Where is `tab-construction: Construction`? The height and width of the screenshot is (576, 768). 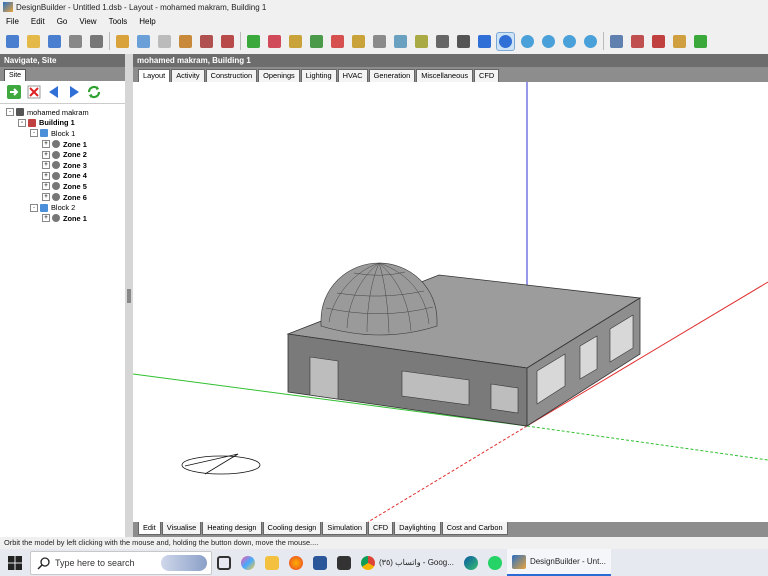 tab-construction: Construction is located at coordinates (231, 75).